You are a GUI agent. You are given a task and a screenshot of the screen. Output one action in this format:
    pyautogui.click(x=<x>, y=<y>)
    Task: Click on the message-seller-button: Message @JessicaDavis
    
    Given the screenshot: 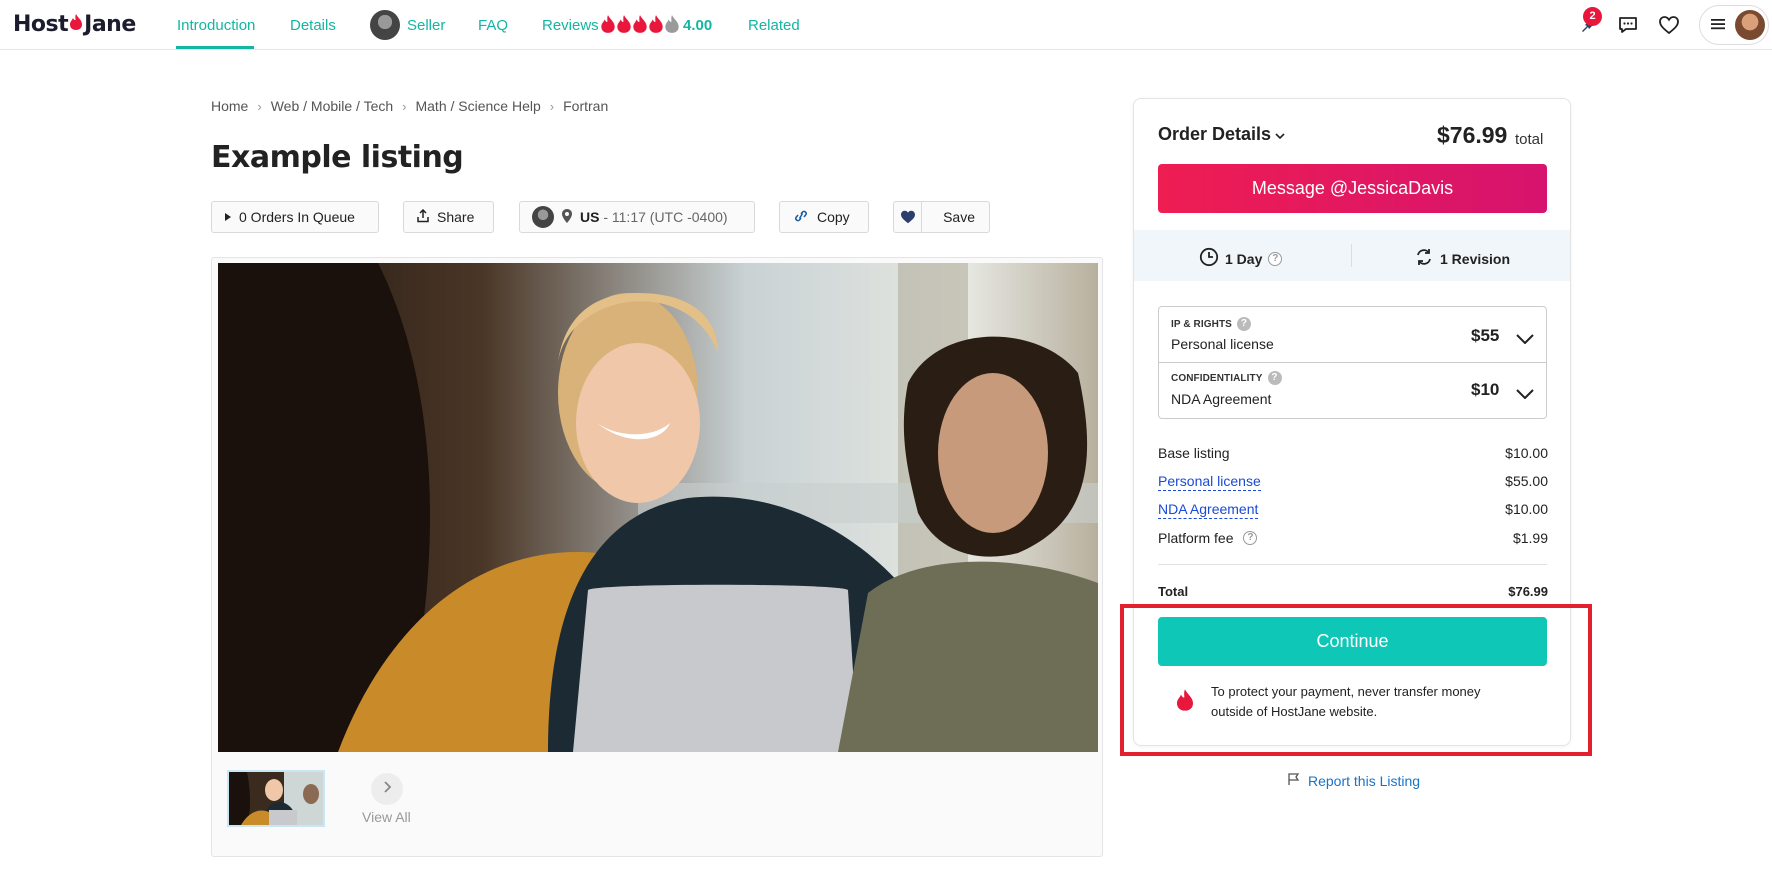 What is the action you would take?
    pyautogui.click(x=1352, y=188)
    